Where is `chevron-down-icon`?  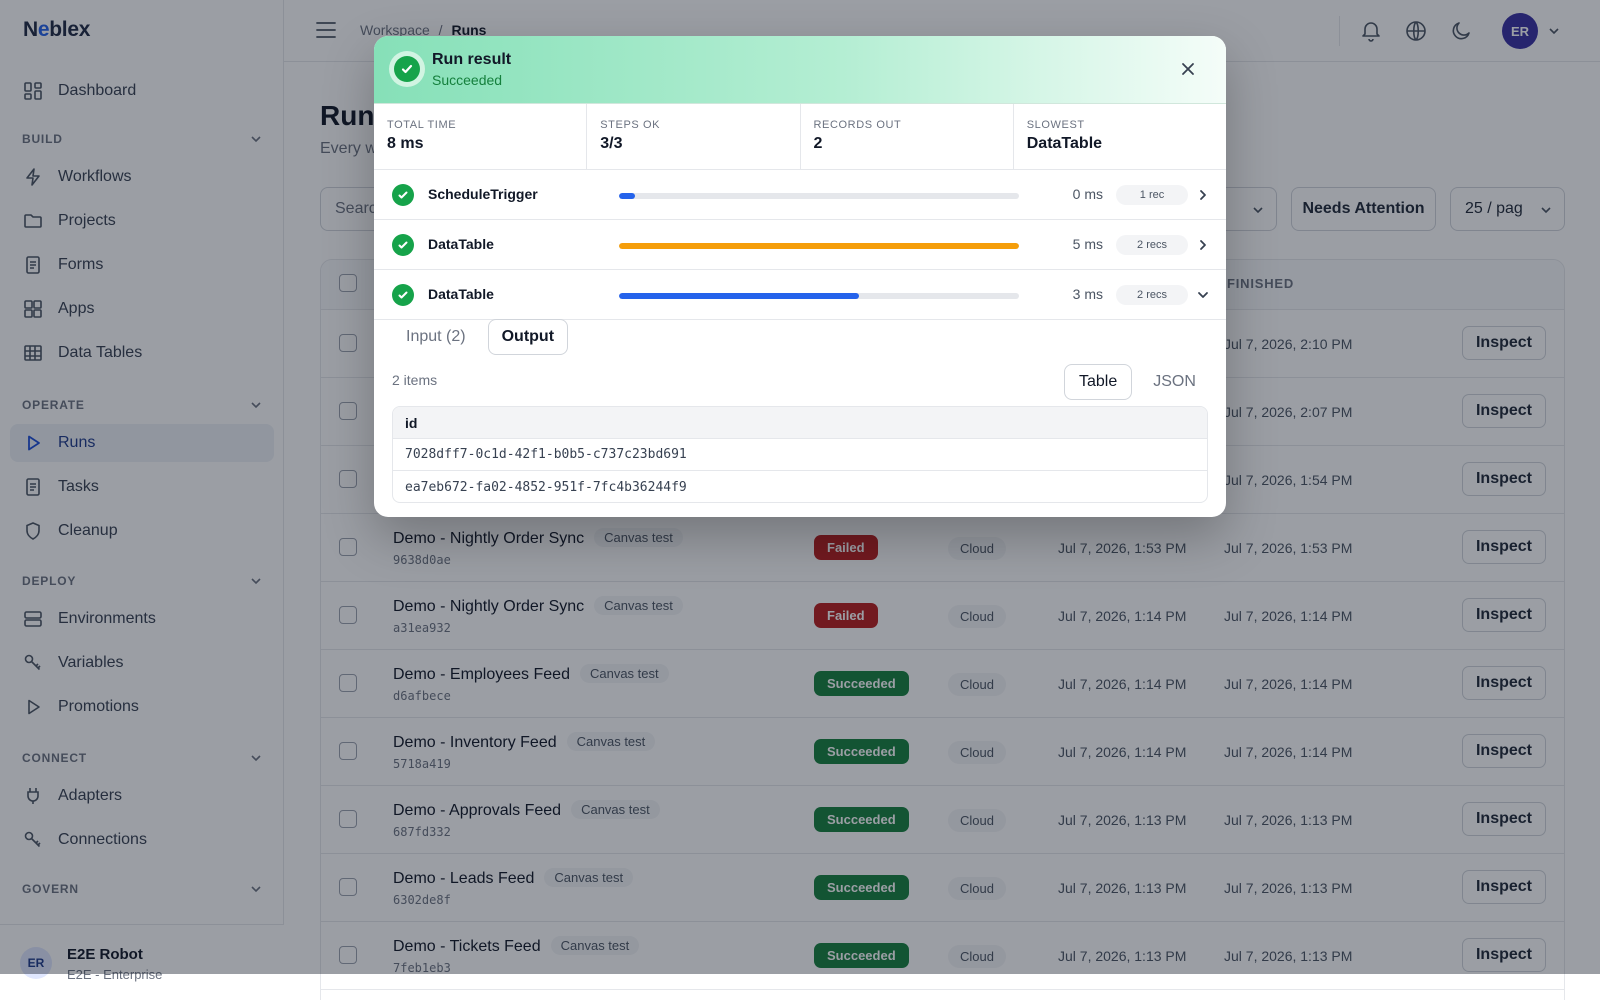 chevron-down-icon is located at coordinates (1203, 295).